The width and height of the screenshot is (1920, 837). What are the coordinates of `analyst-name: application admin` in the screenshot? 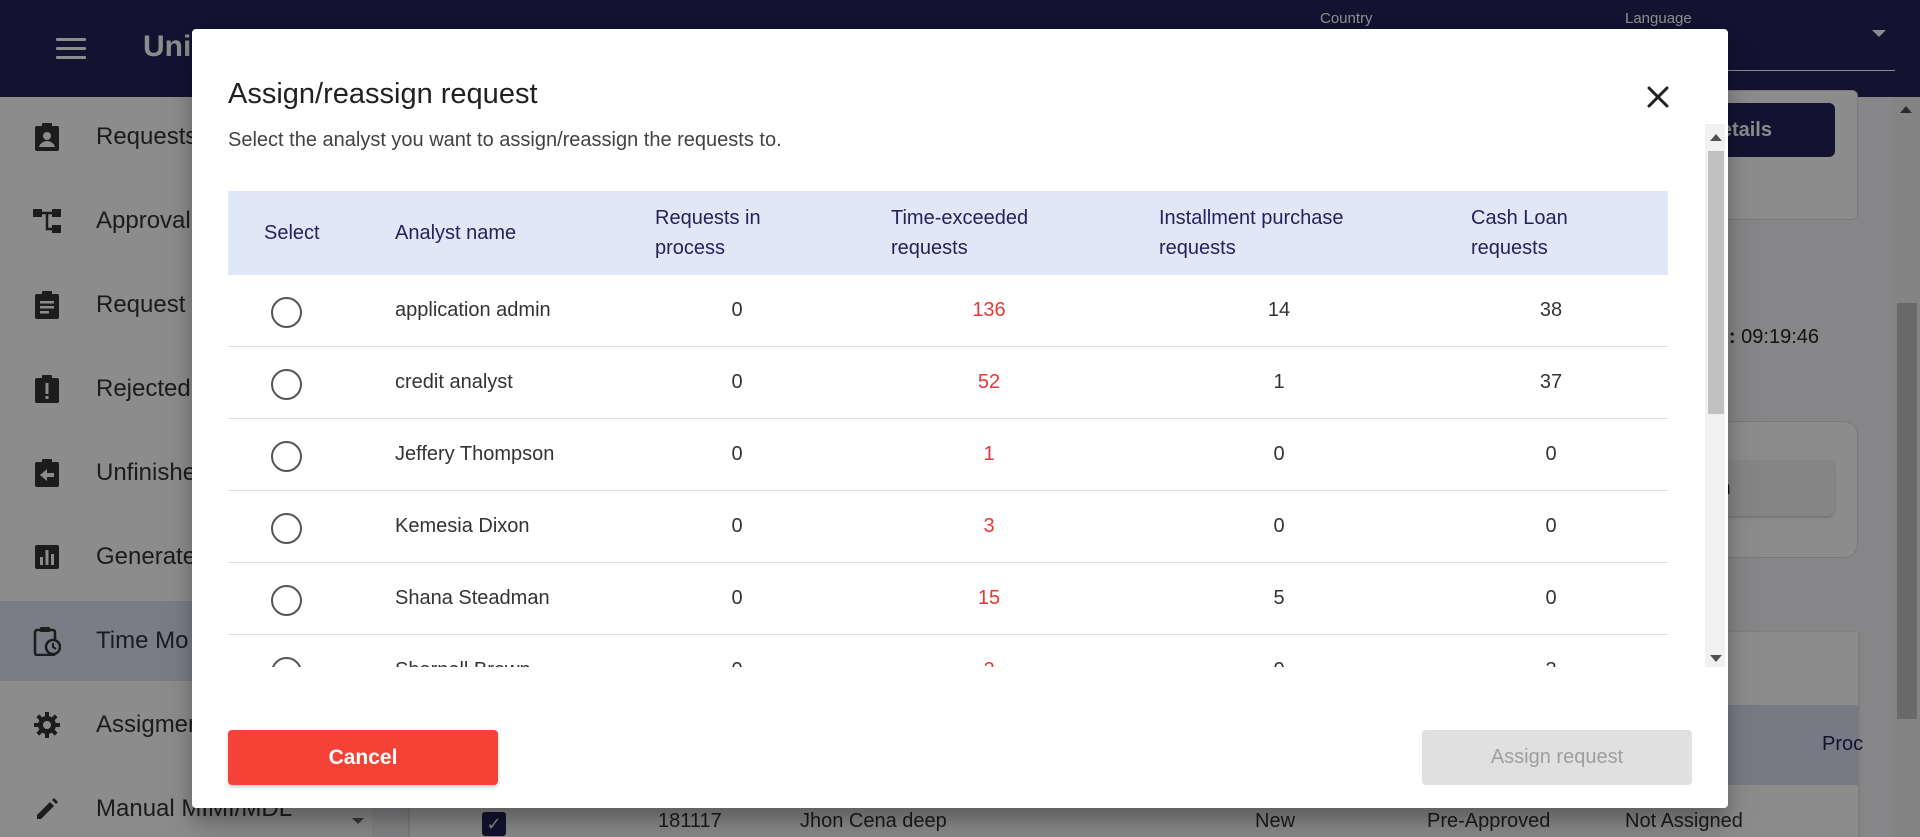 It's located at (473, 310).